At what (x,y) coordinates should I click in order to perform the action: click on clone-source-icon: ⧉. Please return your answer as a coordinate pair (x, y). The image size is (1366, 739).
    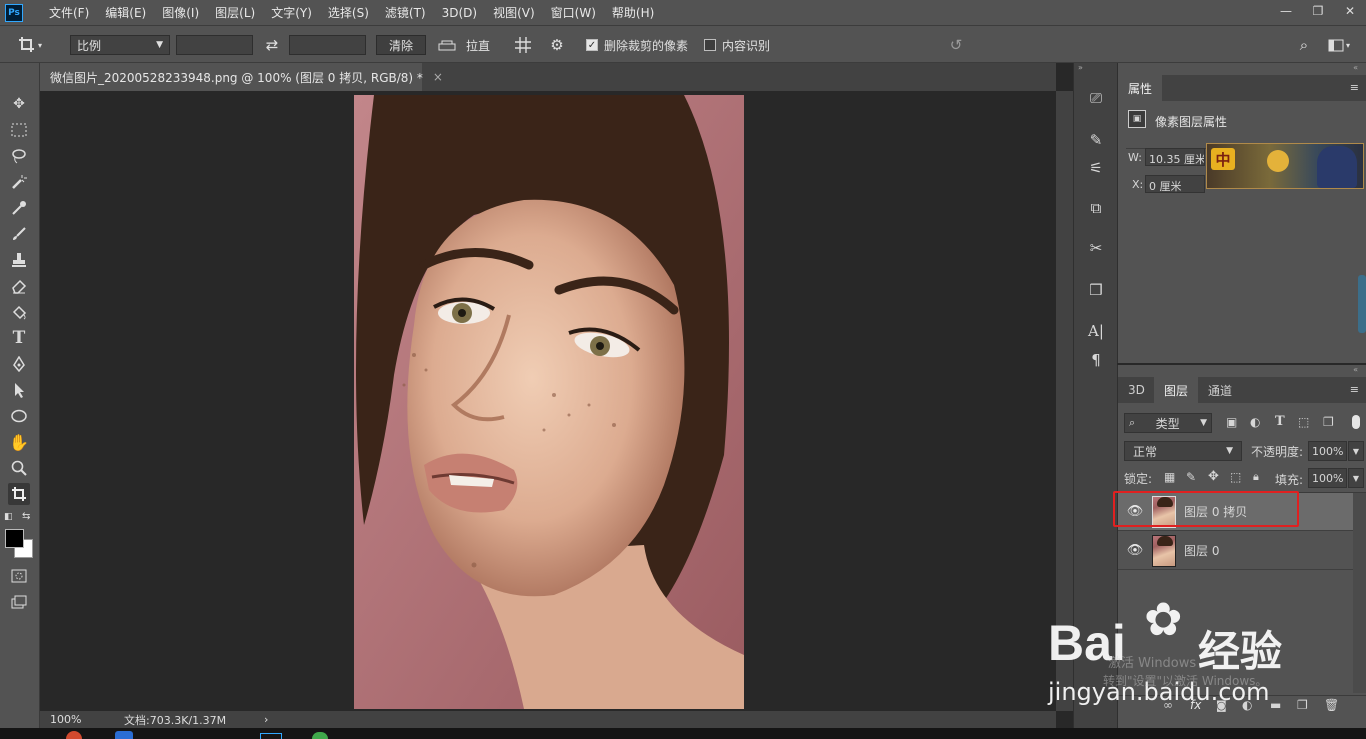
    Looking at the image, I should click on (1096, 208).